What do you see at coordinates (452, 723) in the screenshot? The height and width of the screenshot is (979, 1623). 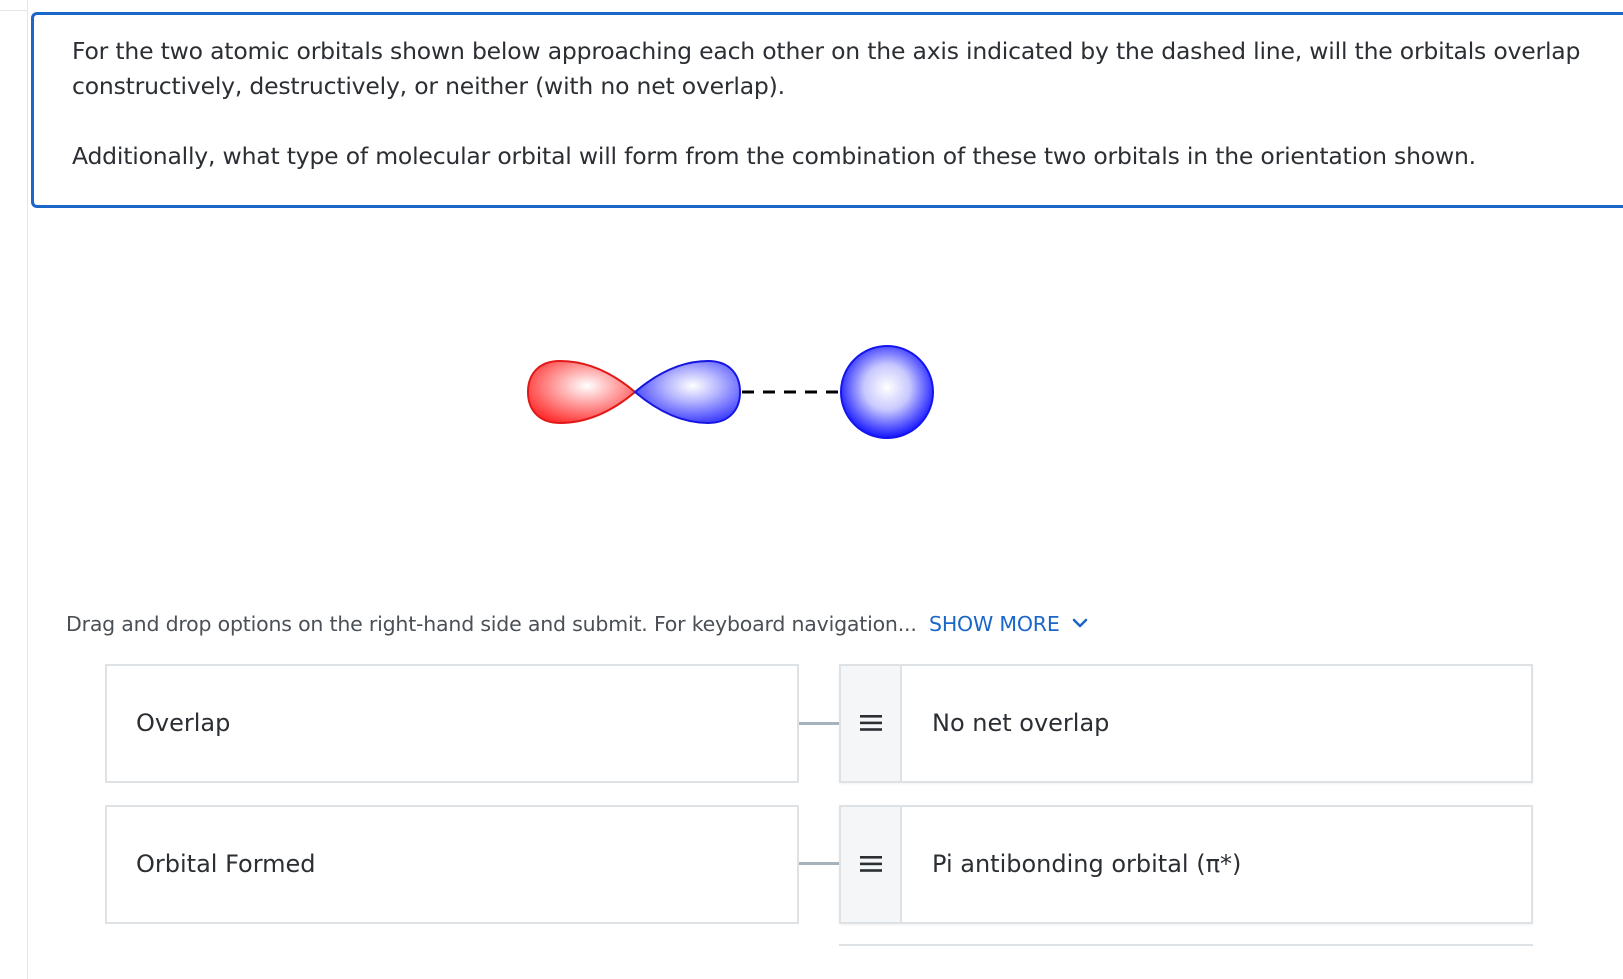 I see `drop-target-overlap: Overlap` at bounding box center [452, 723].